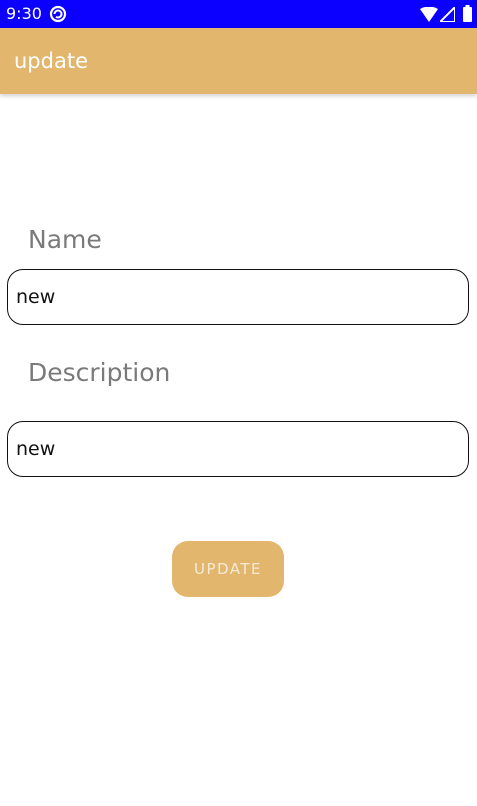  Describe the element at coordinates (238, 449) in the screenshot. I see `description-input` at that location.